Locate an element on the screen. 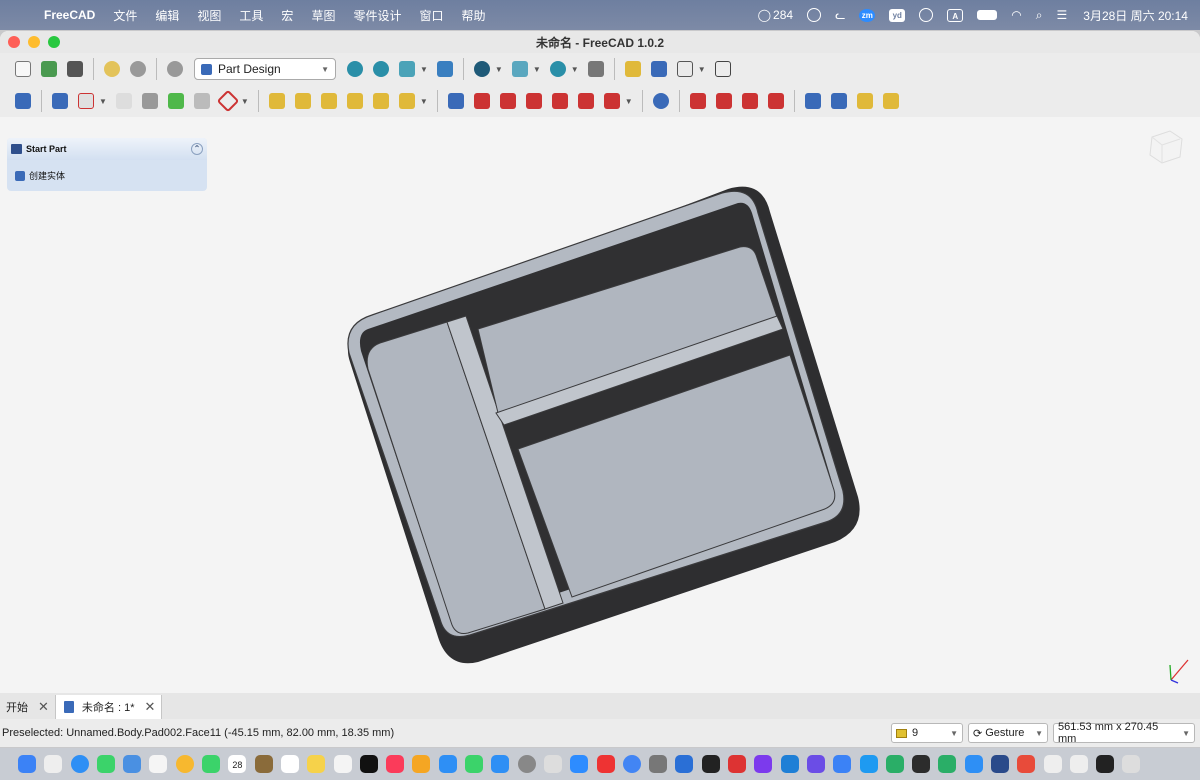 Image resolution: width=1200 pixels, height=780 pixels. menu-macro: 宏 is located at coordinates (287, 15).